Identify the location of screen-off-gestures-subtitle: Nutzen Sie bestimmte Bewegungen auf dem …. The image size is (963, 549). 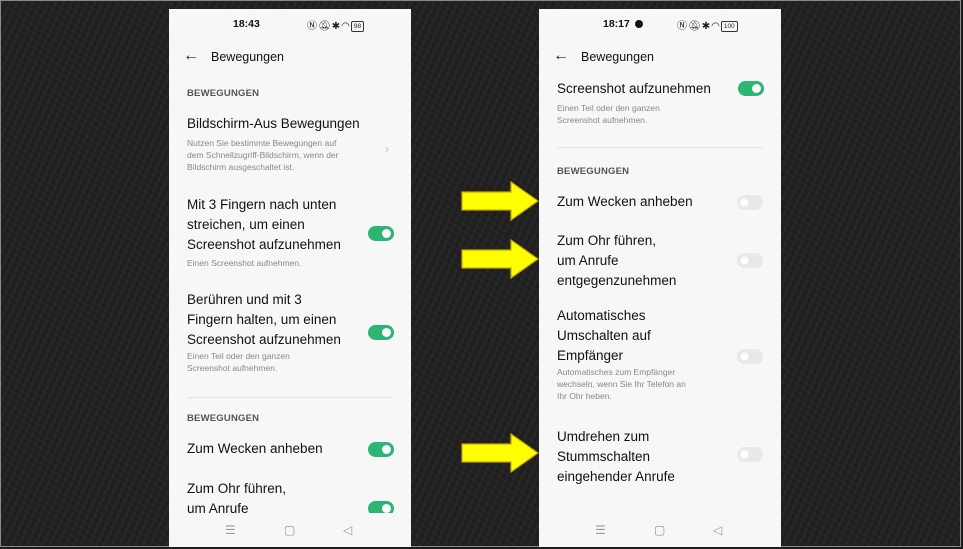
(263, 155).